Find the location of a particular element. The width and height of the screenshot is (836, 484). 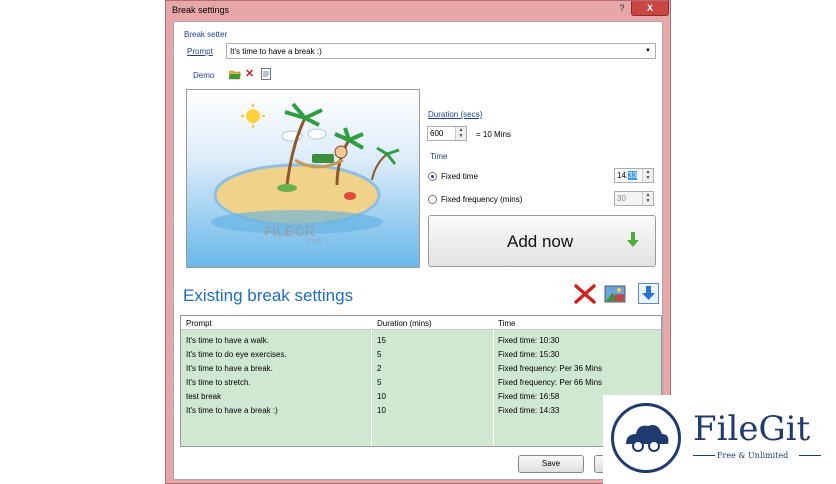

fixed-time-spinner: 14:33 ▲ ▼ is located at coordinates (634, 175).